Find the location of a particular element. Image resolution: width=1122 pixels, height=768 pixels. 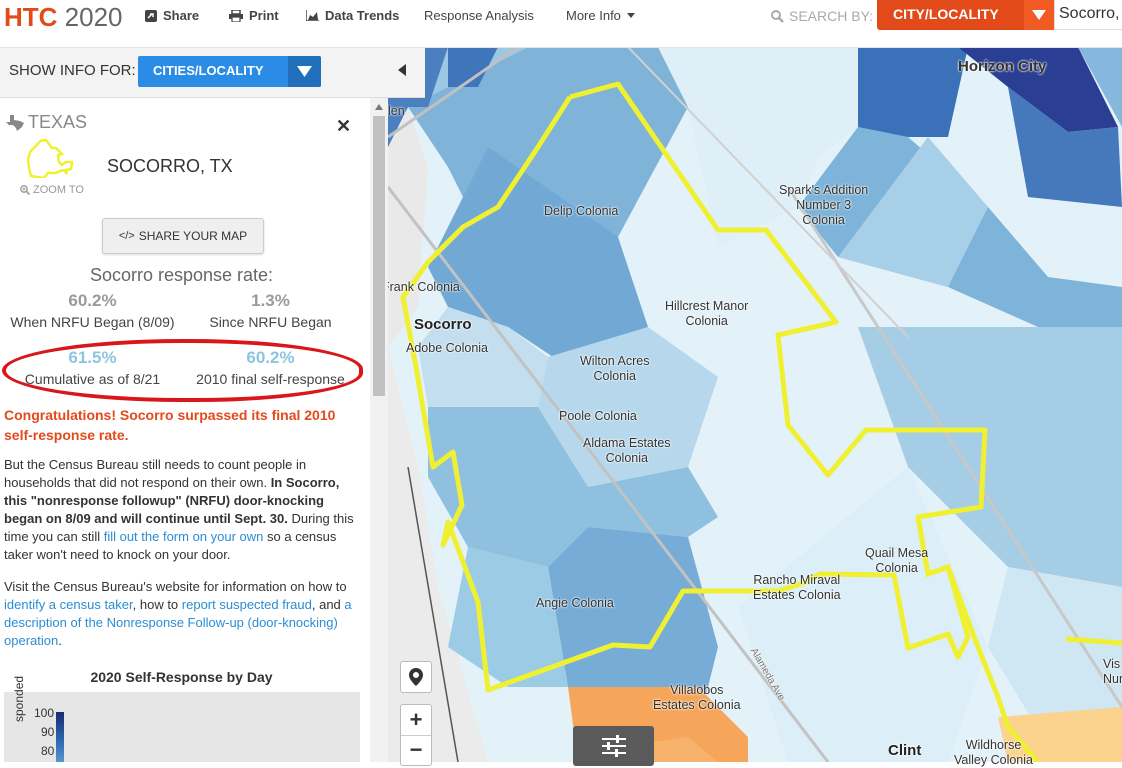

map-label-rancho-miraval: Rancho Miraval Estates Colonia is located at coordinates (797, 588).